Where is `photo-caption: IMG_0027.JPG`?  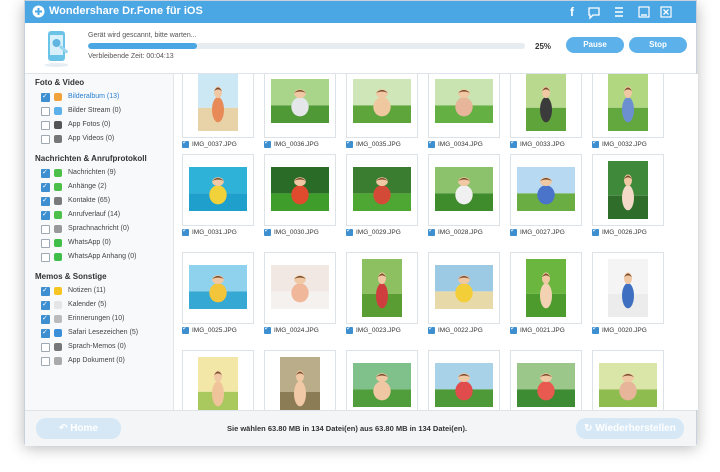
photo-caption: IMG_0027.JPG is located at coordinates (537, 232).